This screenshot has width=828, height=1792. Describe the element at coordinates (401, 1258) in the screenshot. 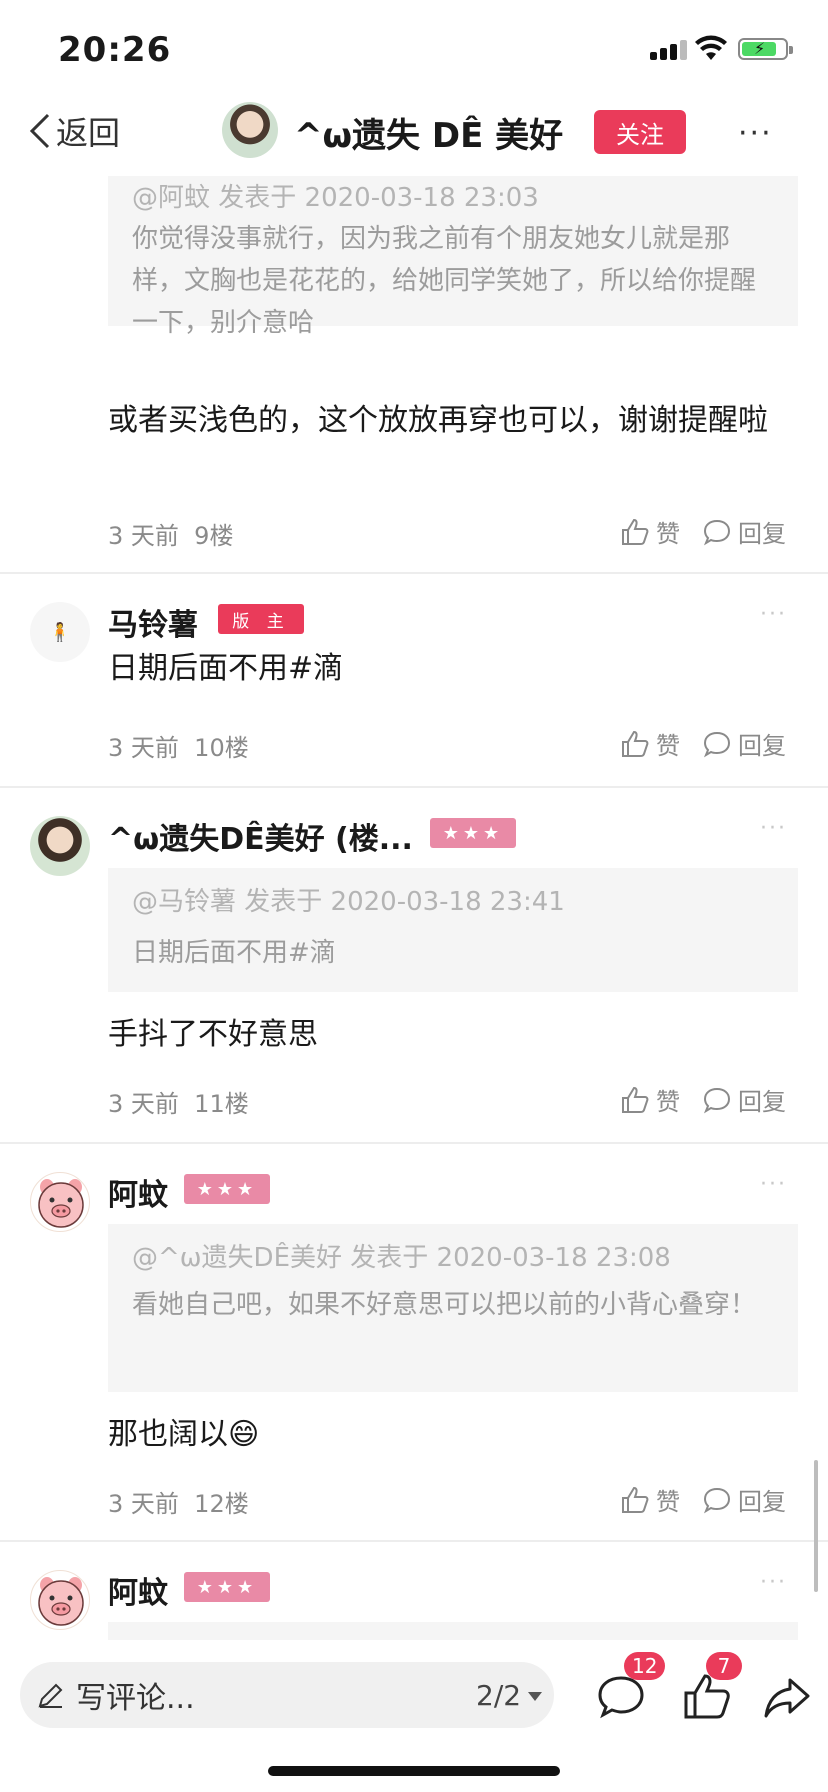

I see `quote-meta: @^ω遗失DÊ美好 发表于 2020-03-18 23:08` at that location.